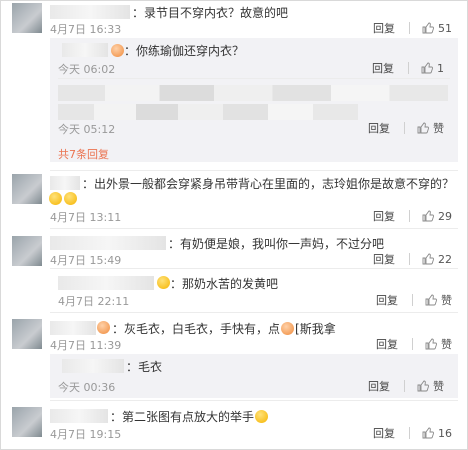 This screenshot has height=450, width=468. What do you see at coordinates (437, 259) in the screenshot?
I see `like-button: 22` at bounding box center [437, 259].